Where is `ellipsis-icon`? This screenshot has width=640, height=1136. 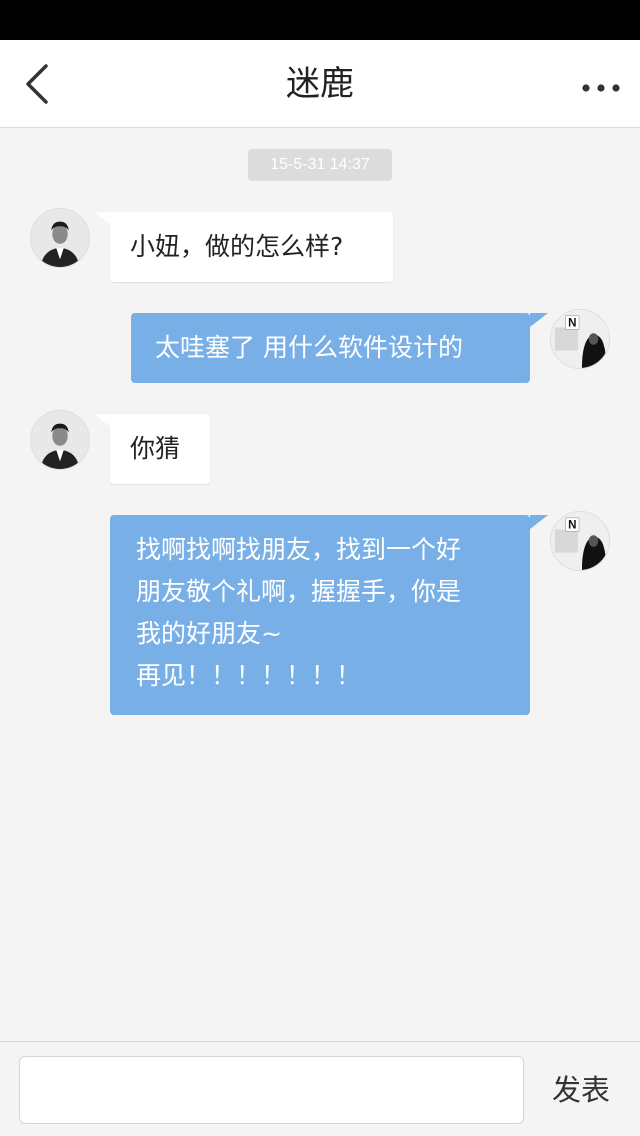
ellipsis-icon is located at coordinates (601, 88).